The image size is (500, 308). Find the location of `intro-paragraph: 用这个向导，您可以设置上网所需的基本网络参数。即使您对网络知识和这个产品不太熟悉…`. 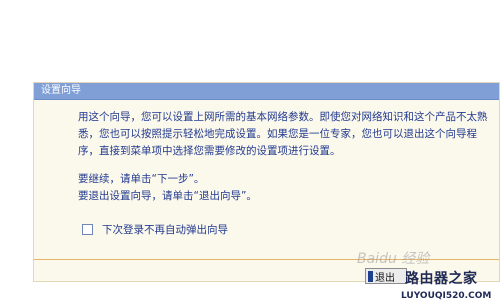

intro-paragraph: 用这个向导，您可以设置上网所需的基本网络参数。即使您对网络知识和这个产品不太熟悉… is located at coordinates (283, 134).